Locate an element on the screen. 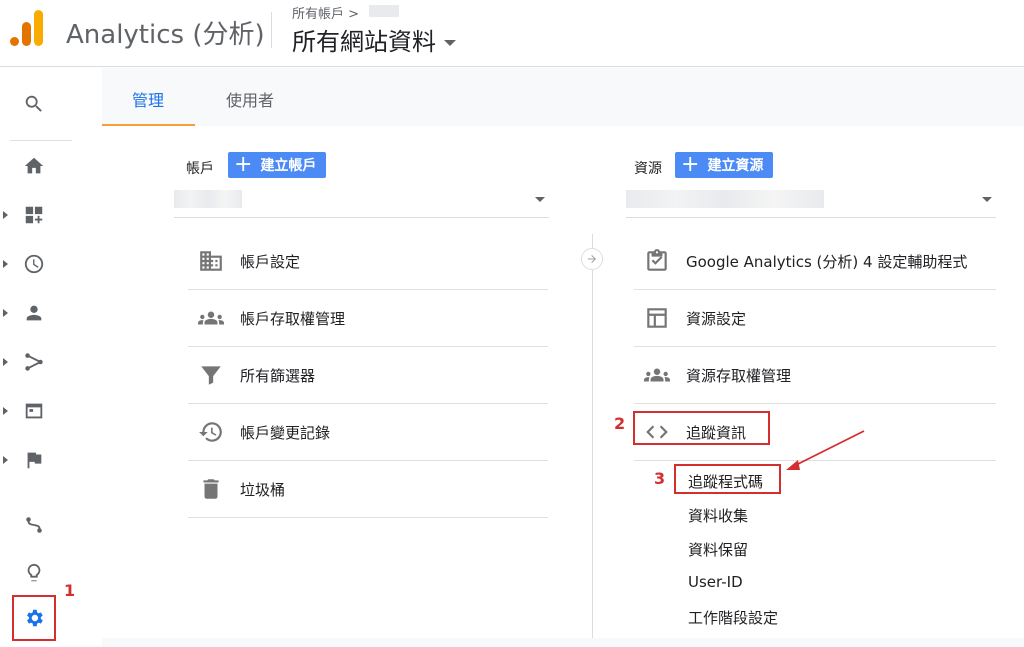 The image size is (1024, 647). step3-highlight-box is located at coordinates (727, 479).